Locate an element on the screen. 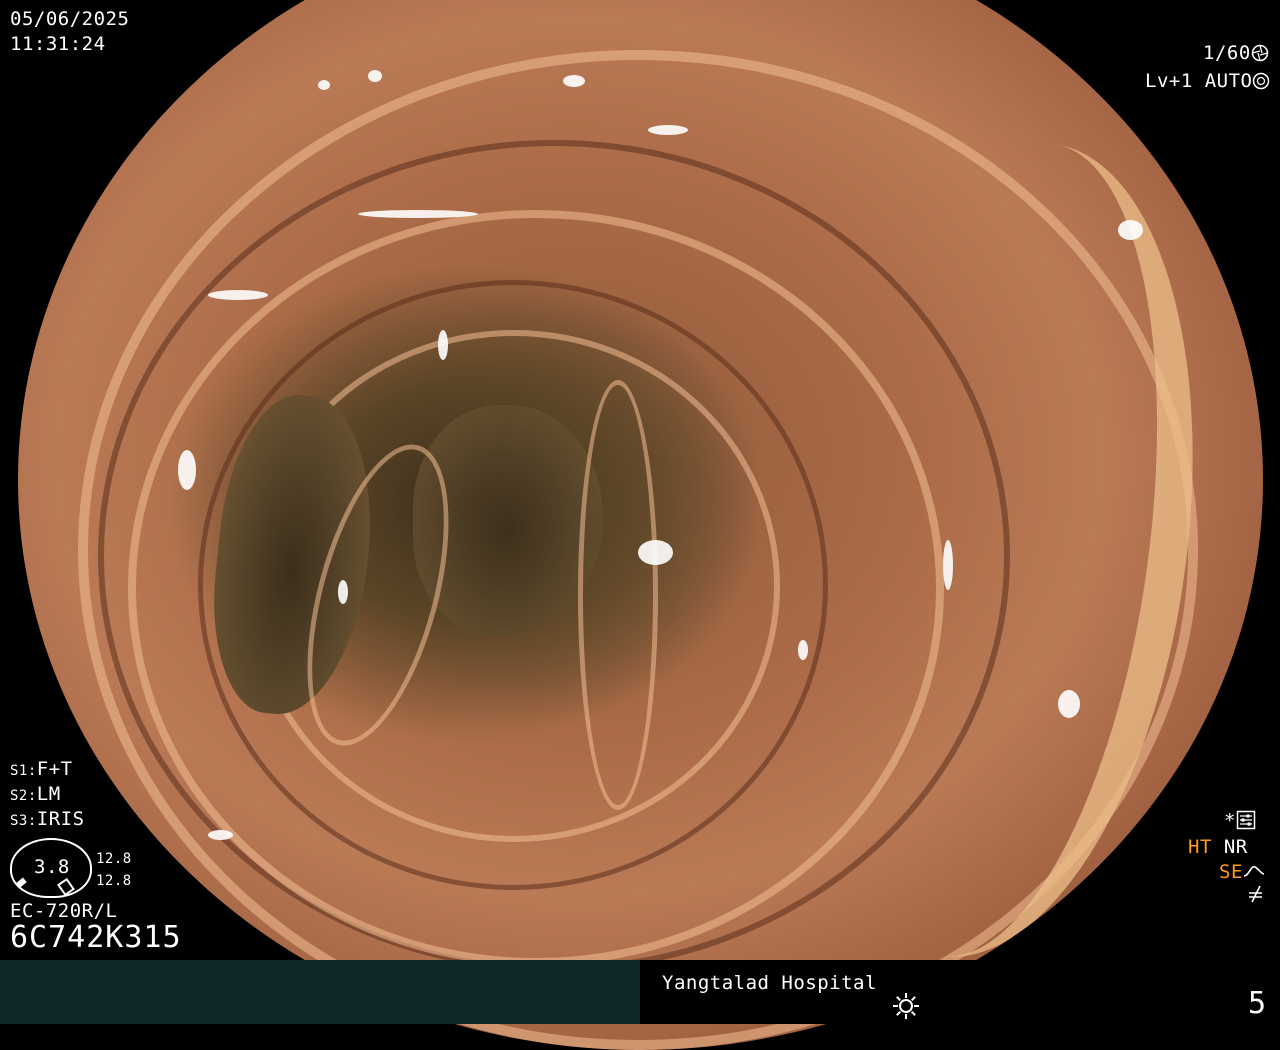  status-star-row: * is located at coordinates (1240, 821).